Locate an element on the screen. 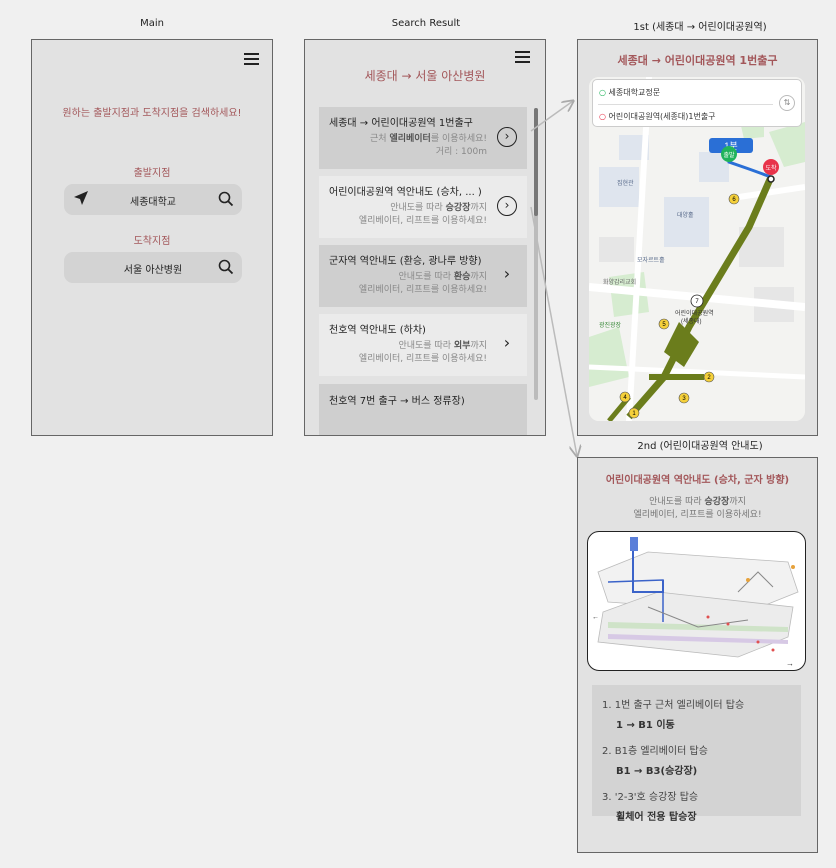 The width and height of the screenshot is (836, 868). station-diagram: ← → is located at coordinates (696, 601).